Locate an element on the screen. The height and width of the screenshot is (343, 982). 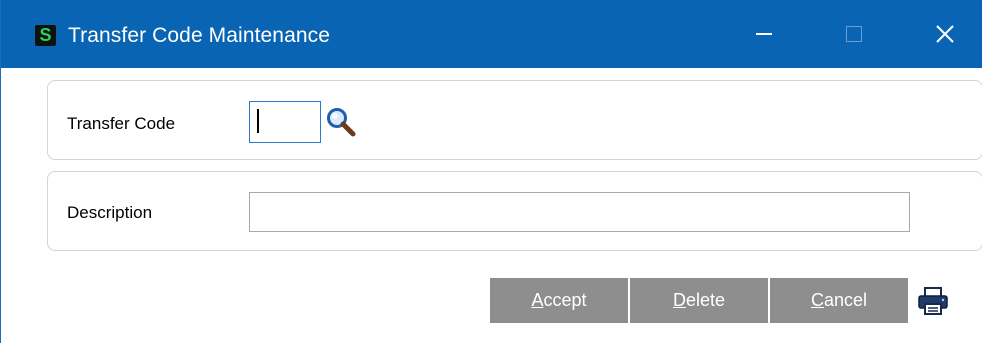
accept-button: Accept is located at coordinates (559, 300).